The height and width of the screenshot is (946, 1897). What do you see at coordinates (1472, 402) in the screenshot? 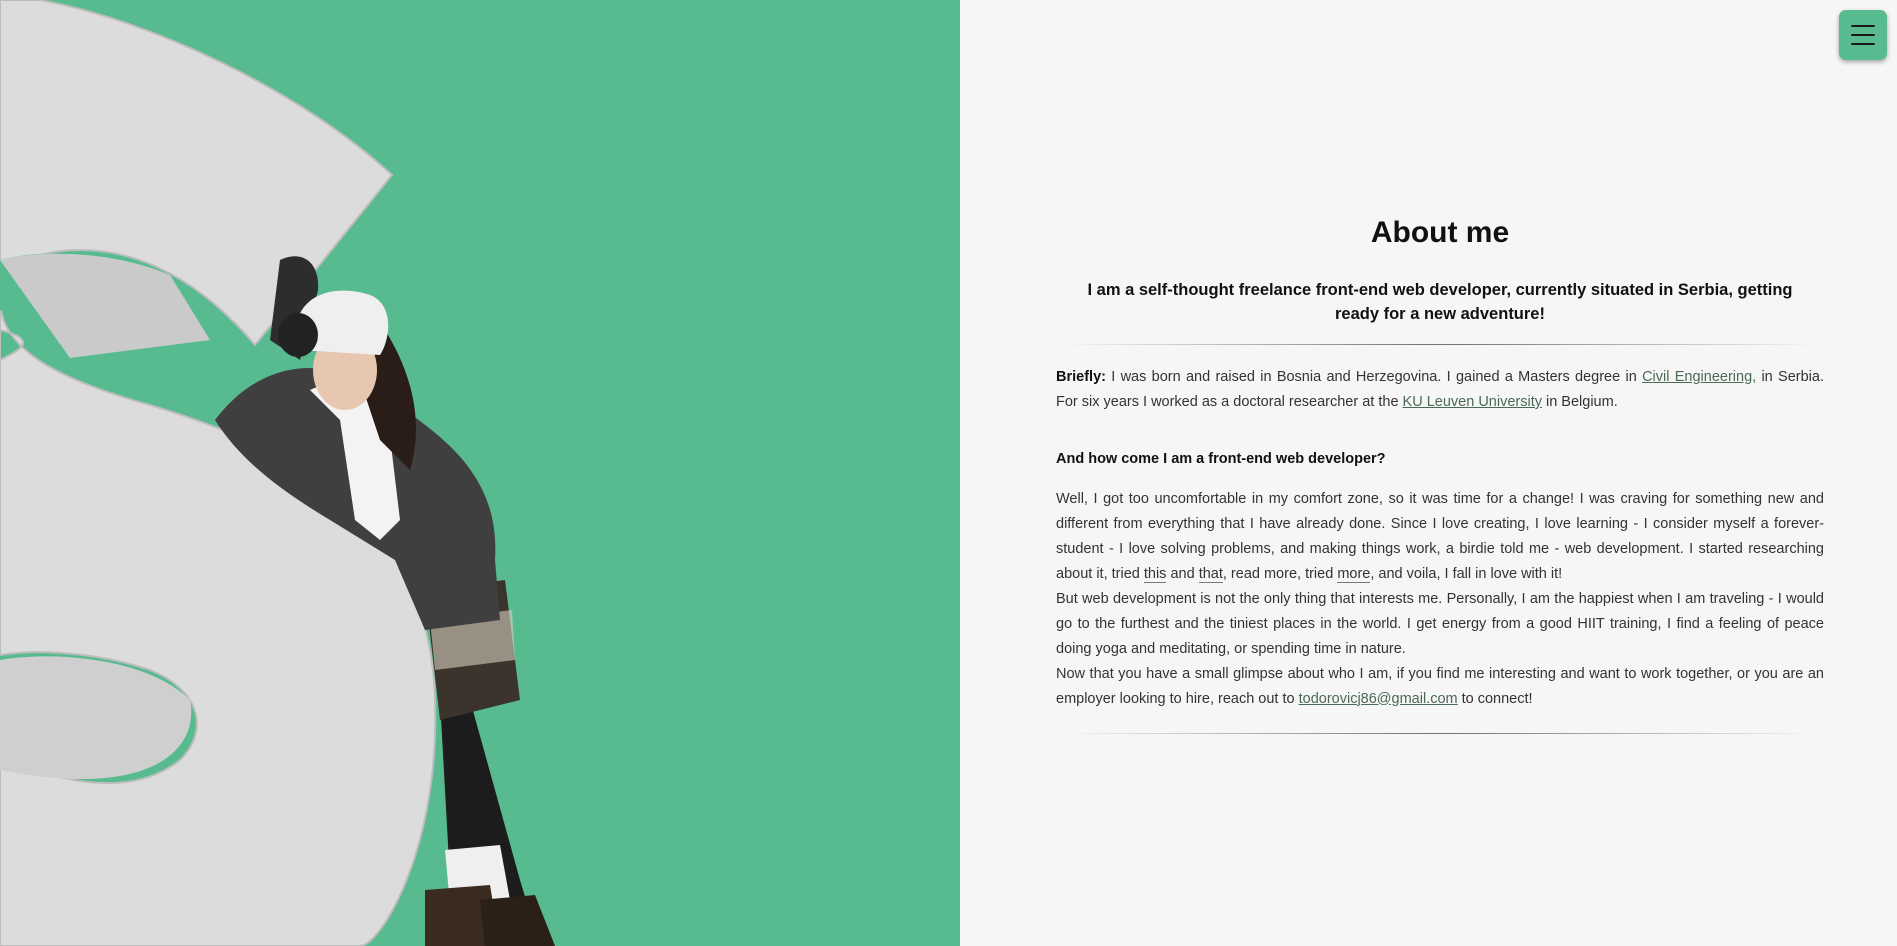
I see `ku-leuven-link: KU Leuven University` at bounding box center [1472, 402].